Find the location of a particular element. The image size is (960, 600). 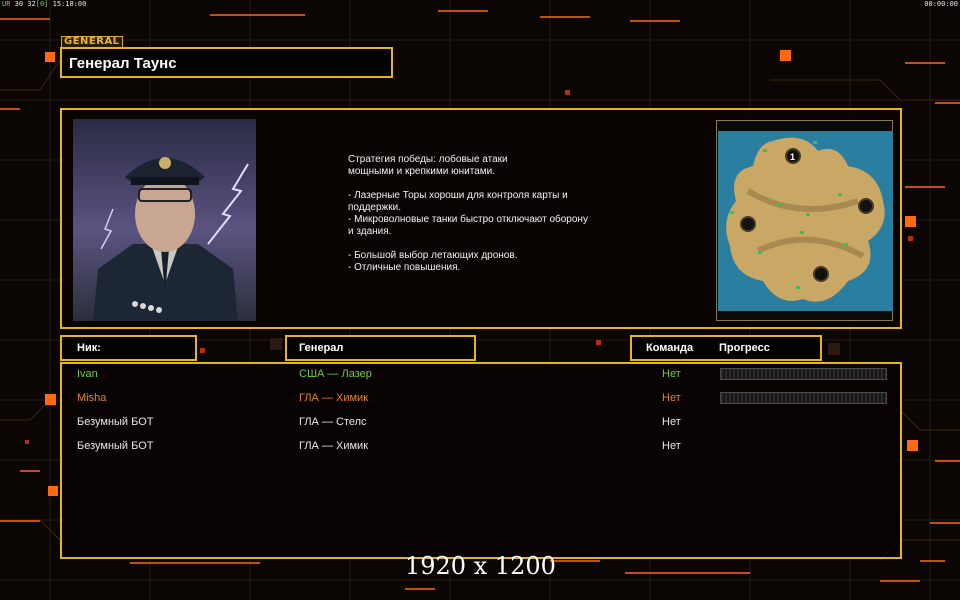

player-nick: Ivan is located at coordinates (87, 374).